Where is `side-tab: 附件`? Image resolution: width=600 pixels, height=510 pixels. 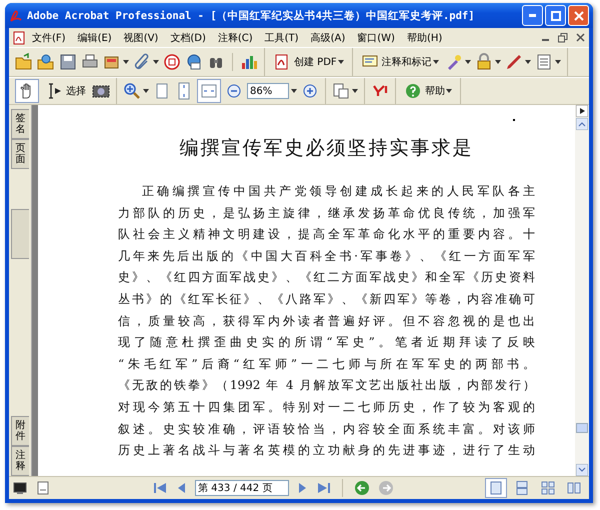 side-tab: 附件 is located at coordinates (20, 431).